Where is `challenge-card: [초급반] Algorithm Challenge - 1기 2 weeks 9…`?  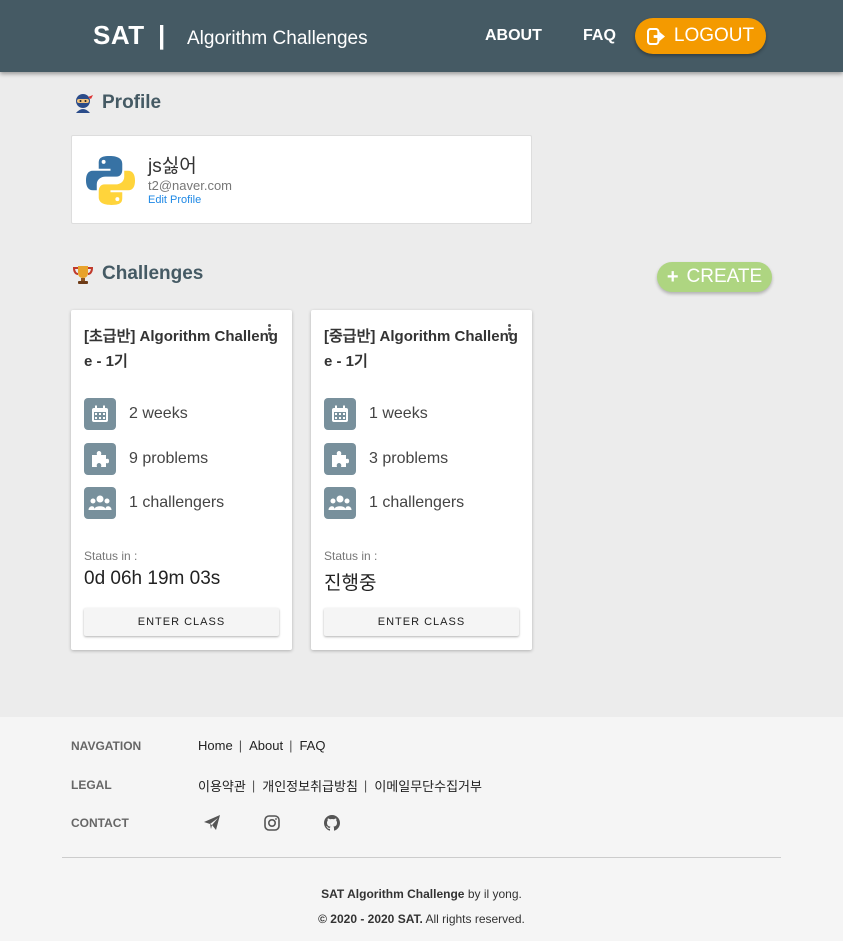 challenge-card: [초급반] Algorithm Challenge - 1기 2 weeks 9… is located at coordinates (181, 480).